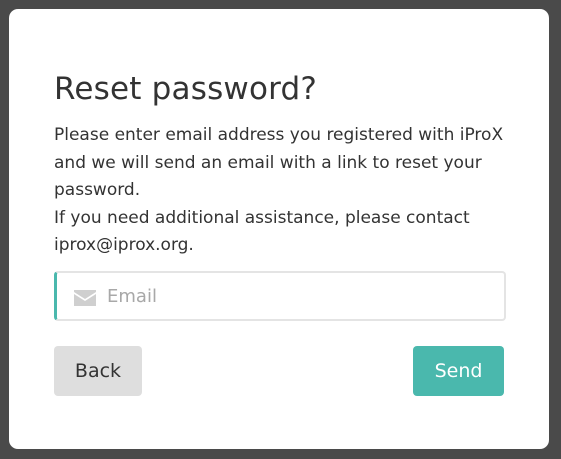 This screenshot has width=561, height=459. I want to click on envelope-icon, so click(85, 298).